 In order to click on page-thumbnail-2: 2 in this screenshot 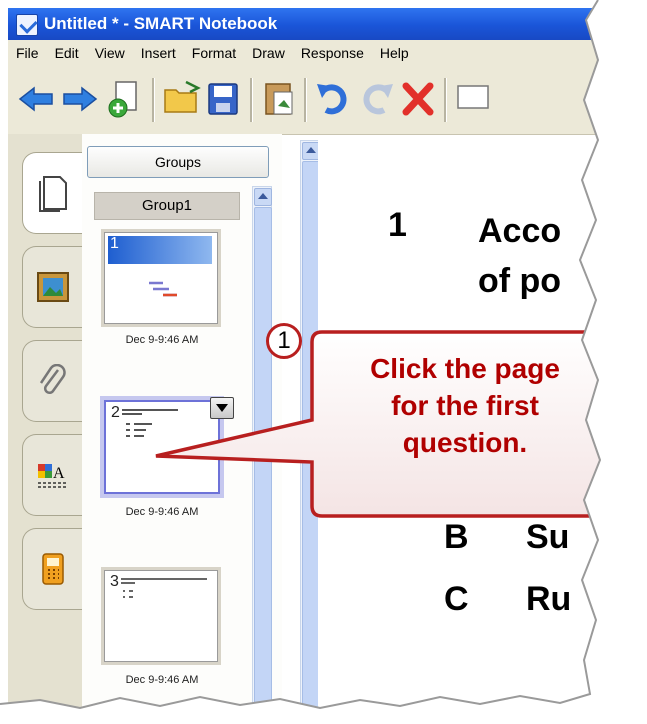, I will do `click(162, 447)`.